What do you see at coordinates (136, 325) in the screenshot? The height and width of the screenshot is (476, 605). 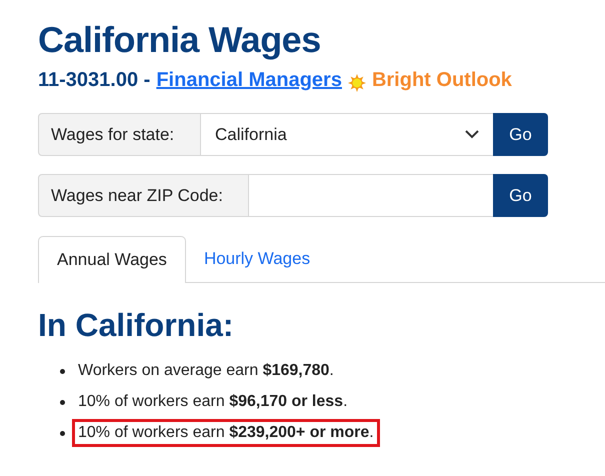 I see `section-title: In California:` at bounding box center [136, 325].